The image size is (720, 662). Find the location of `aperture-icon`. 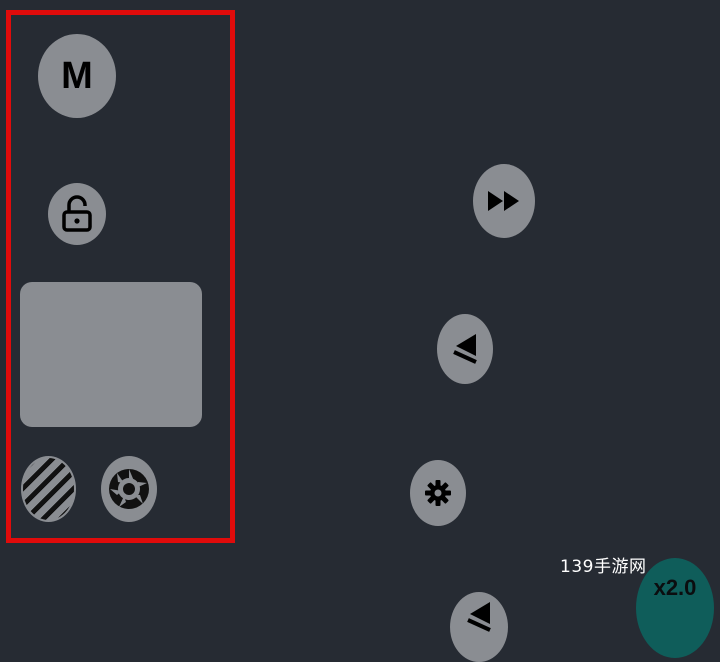

aperture-icon is located at coordinates (129, 489).